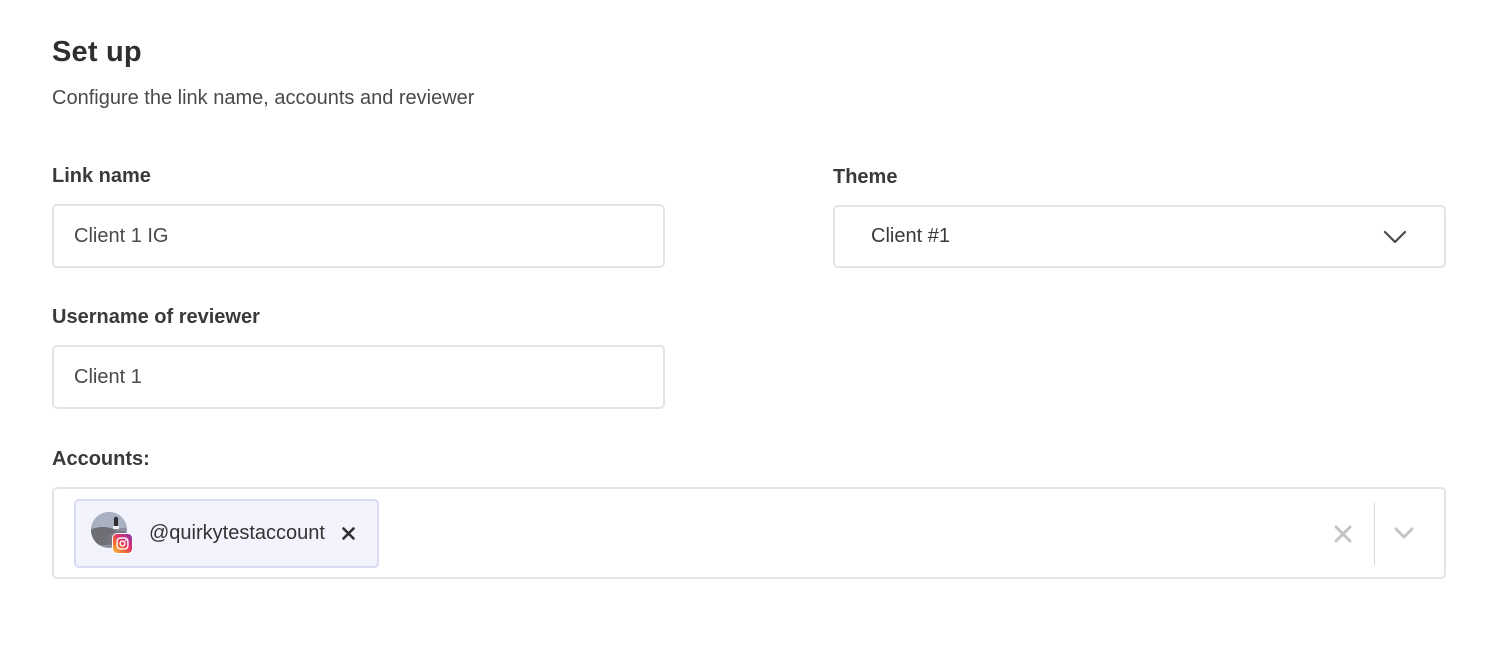 The image size is (1494, 648). I want to click on reviewer-input, so click(358, 377).